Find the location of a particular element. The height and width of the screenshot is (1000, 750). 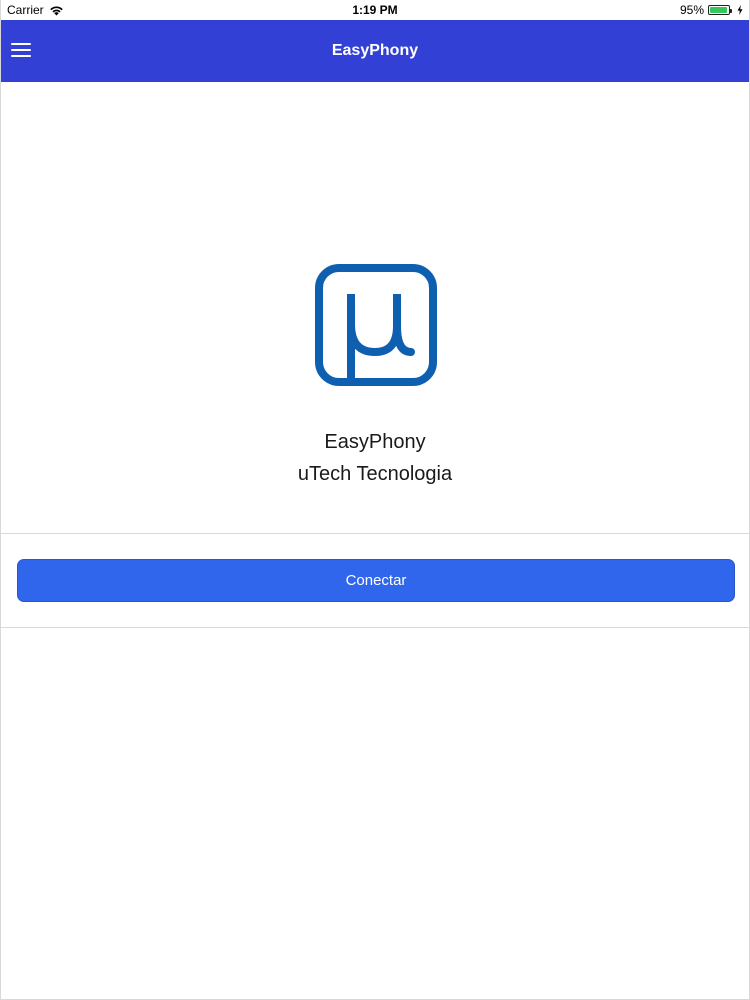

app-name: EasyPhony is located at coordinates (375, 442).